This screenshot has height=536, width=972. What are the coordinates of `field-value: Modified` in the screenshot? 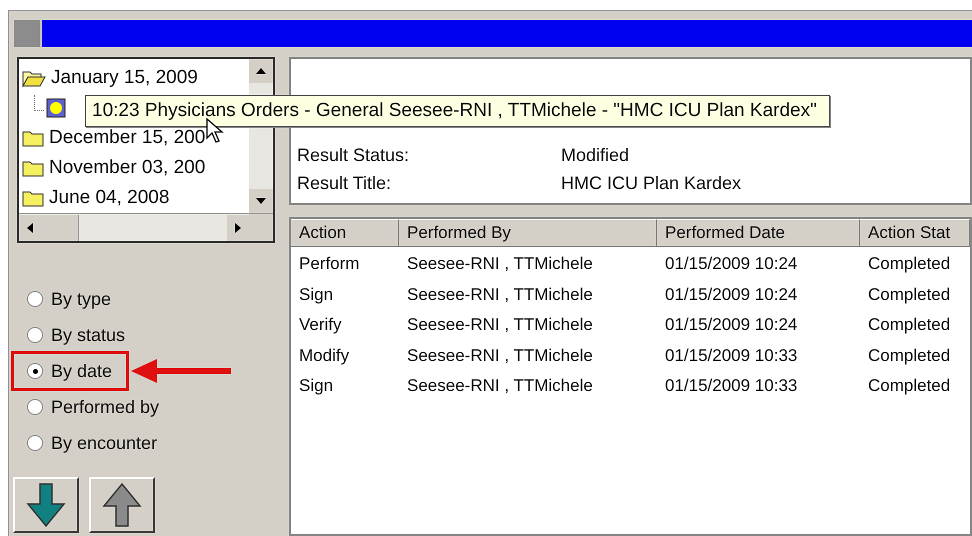 It's located at (595, 155).